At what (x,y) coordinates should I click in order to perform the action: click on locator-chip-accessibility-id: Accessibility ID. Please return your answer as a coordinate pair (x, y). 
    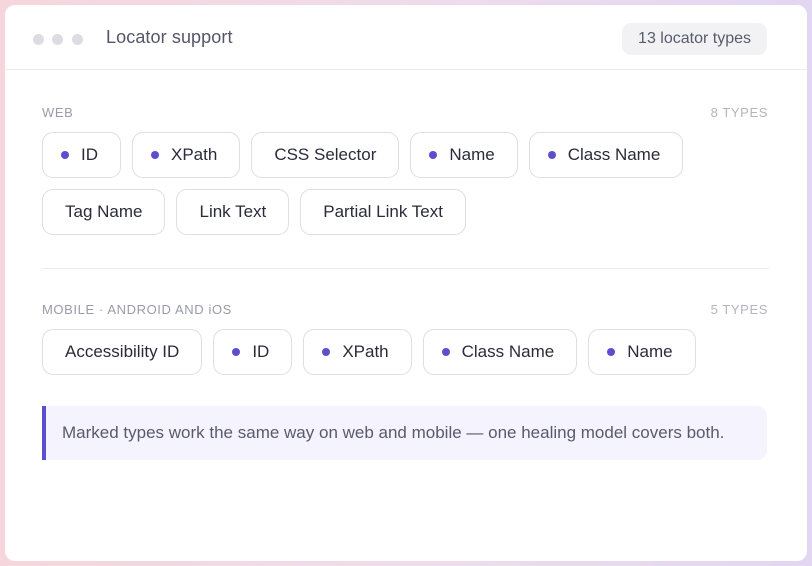
    Looking at the image, I should click on (122, 352).